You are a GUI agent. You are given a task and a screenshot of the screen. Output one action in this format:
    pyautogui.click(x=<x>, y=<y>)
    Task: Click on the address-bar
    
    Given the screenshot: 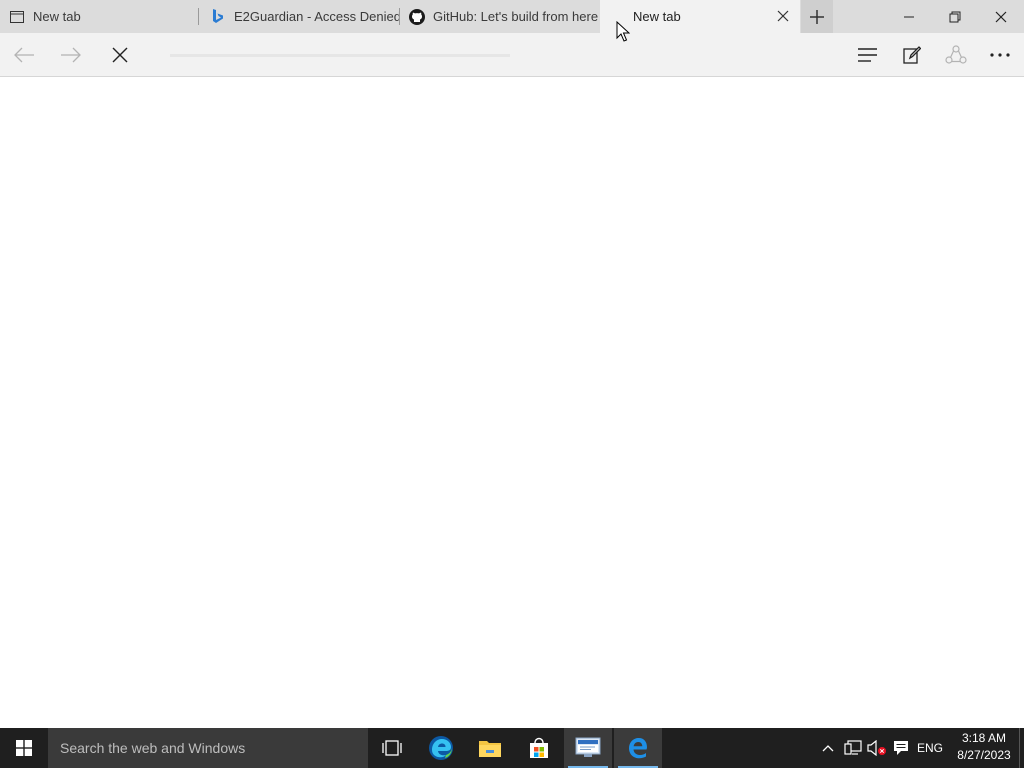 What is the action you would take?
    pyautogui.click(x=495, y=54)
    